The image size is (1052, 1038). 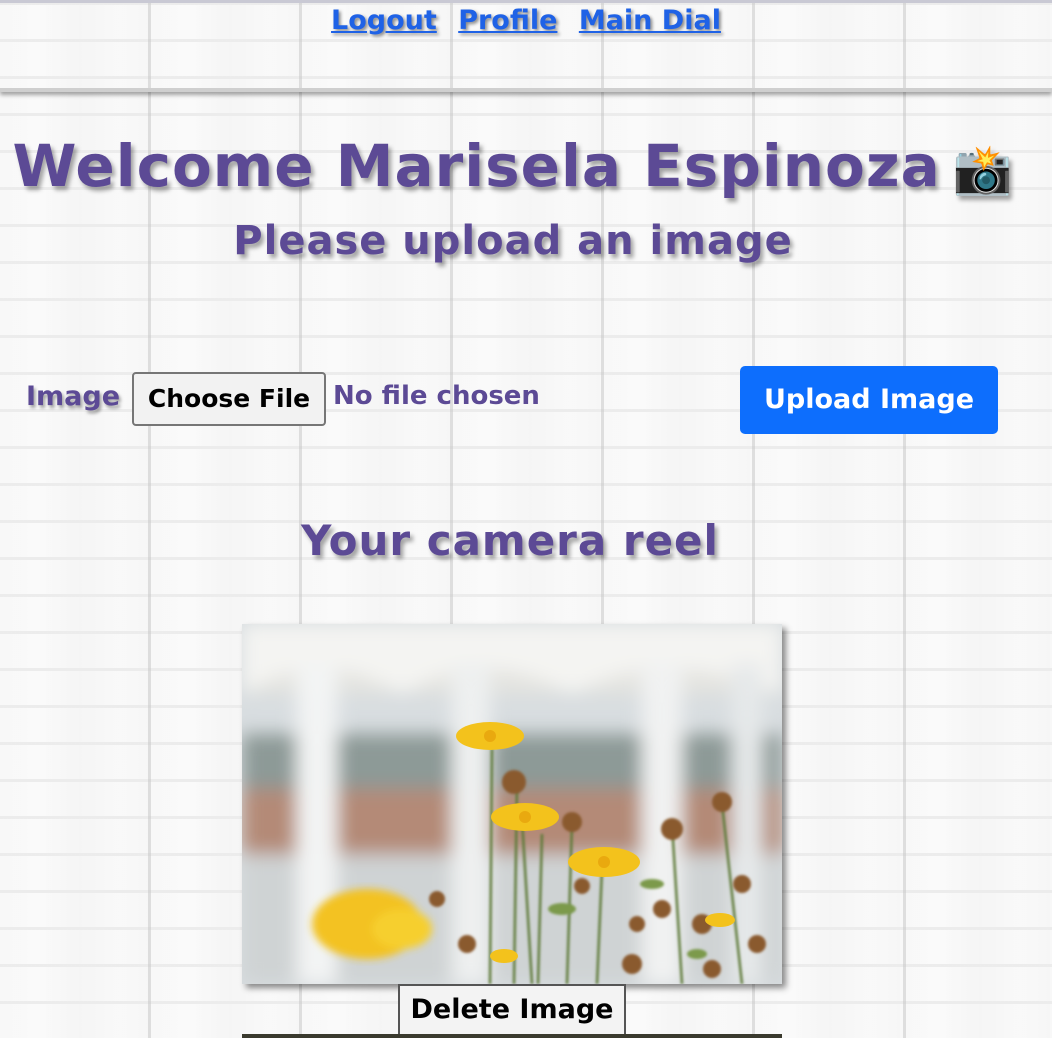 What do you see at coordinates (507, 20) in the screenshot?
I see `profile-link: Profile` at bounding box center [507, 20].